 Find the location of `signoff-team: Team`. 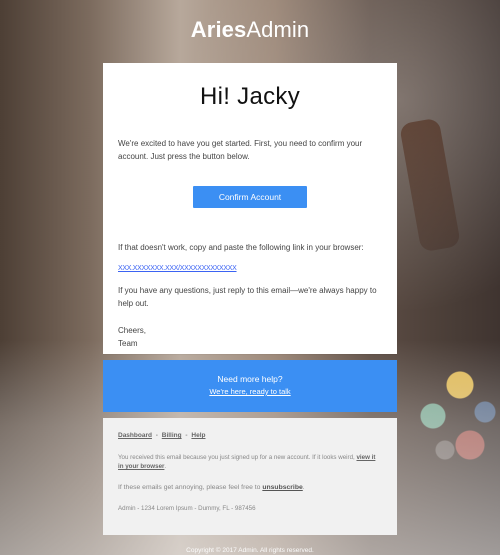

signoff-team: Team is located at coordinates (128, 343).